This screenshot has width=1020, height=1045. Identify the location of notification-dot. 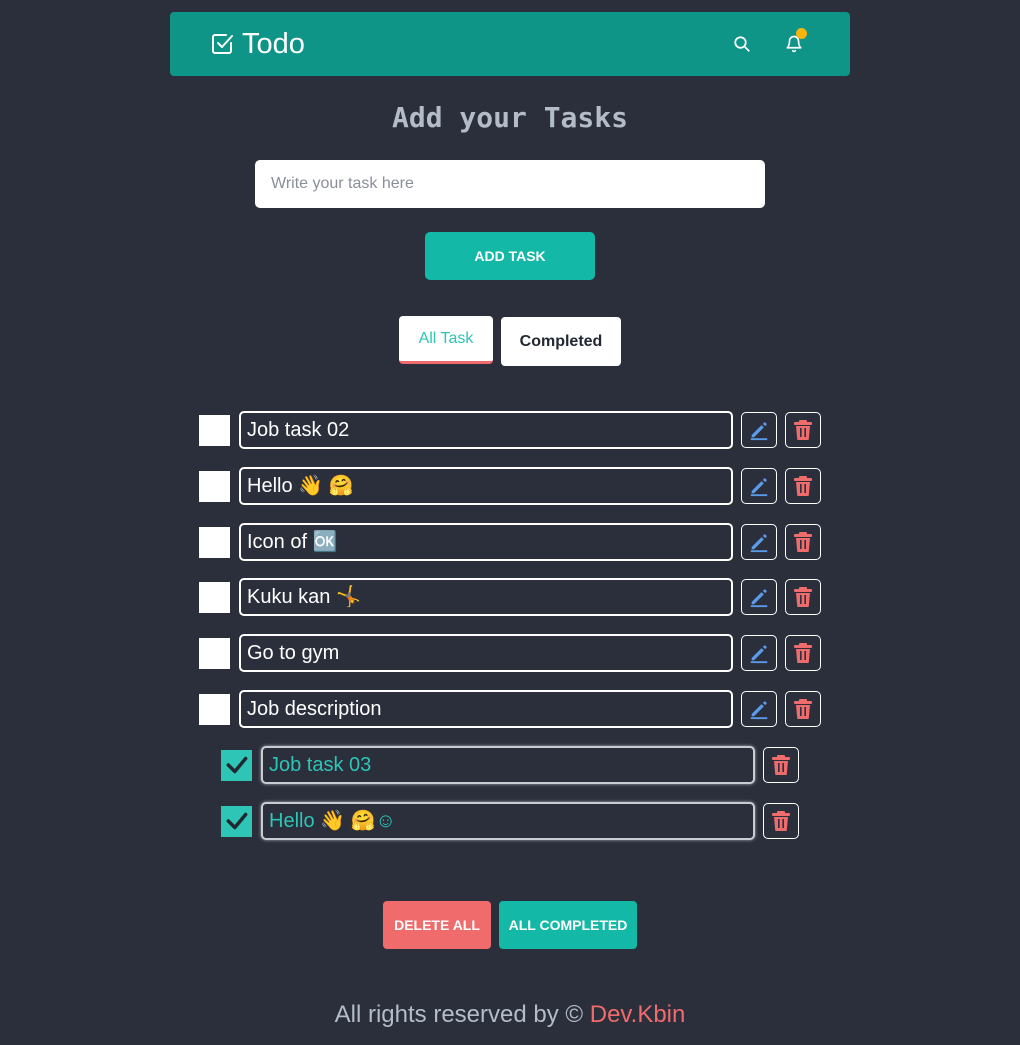
(801, 33).